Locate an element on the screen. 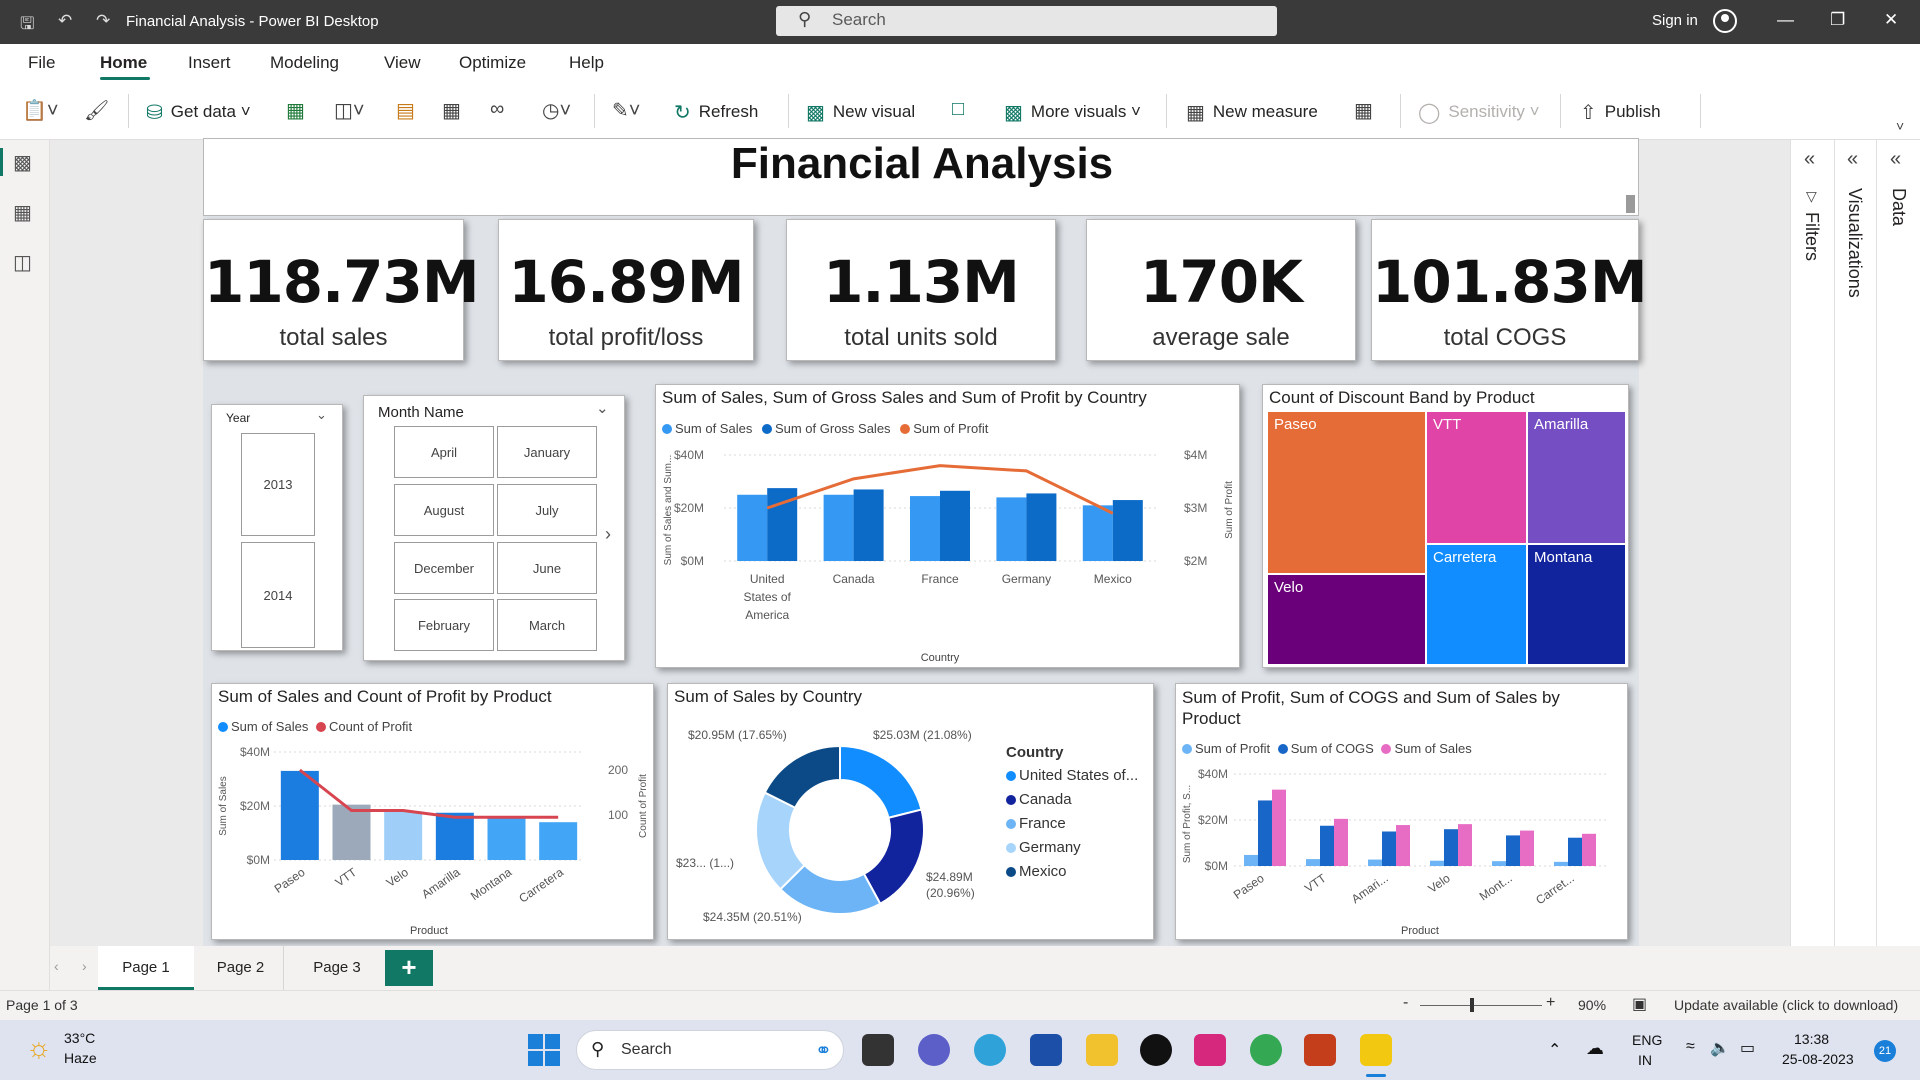  tab-page-1: Page 1 is located at coordinates (146, 968).